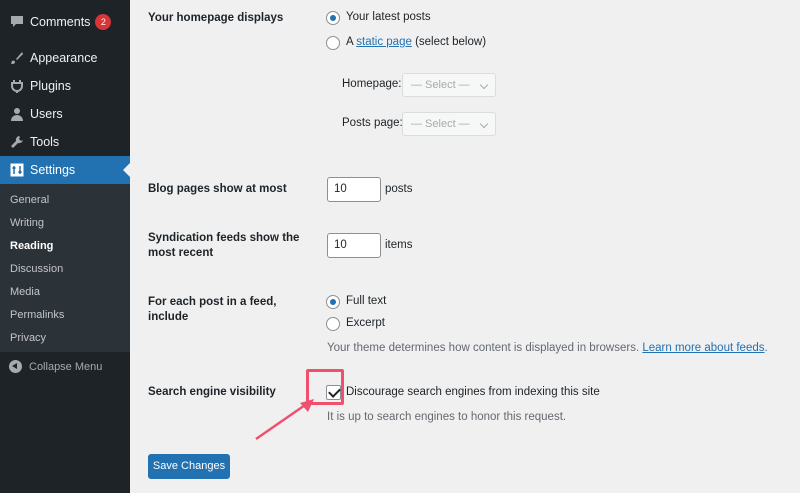 The width and height of the screenshot is (800, 493). I want to click on sidebar-item-appearance: Appearance, so click(65, 58).